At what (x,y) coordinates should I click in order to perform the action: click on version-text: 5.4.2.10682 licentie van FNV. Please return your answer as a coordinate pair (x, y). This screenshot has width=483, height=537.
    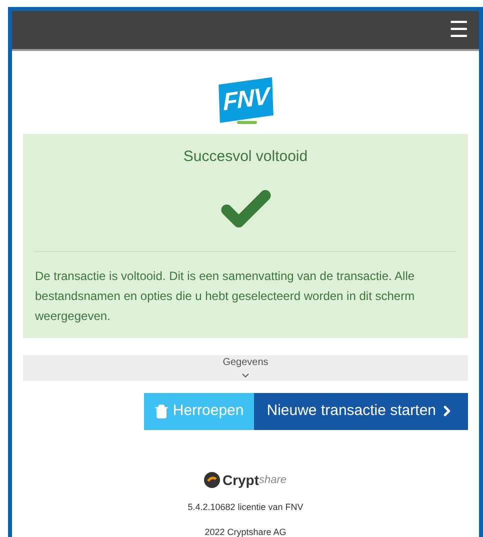
    Looking at the image, I should click on (246, 507).